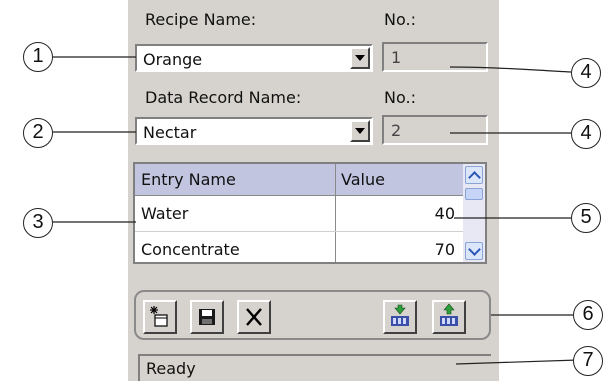 Image resolution: width=606 pixels, height=381 pixels. Describe the element at coordinates (38, 57) in the screenshot. I see `callout-marker: 1` at that location.